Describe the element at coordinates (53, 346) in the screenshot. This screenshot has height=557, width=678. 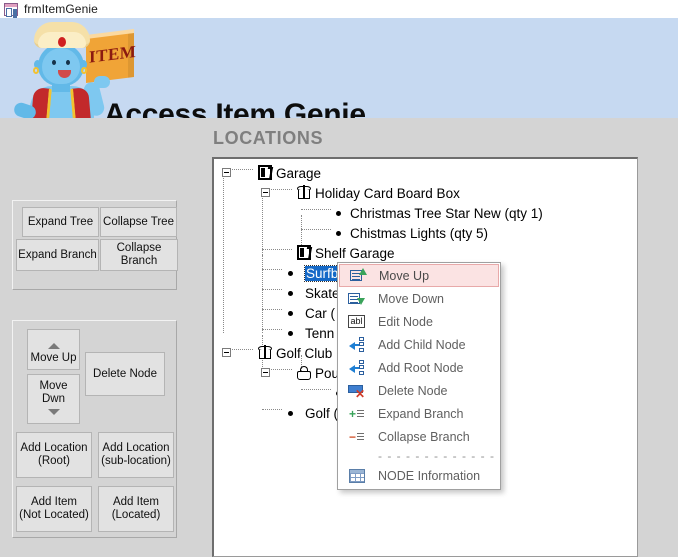
I see `triangle-up-icon` at that location.